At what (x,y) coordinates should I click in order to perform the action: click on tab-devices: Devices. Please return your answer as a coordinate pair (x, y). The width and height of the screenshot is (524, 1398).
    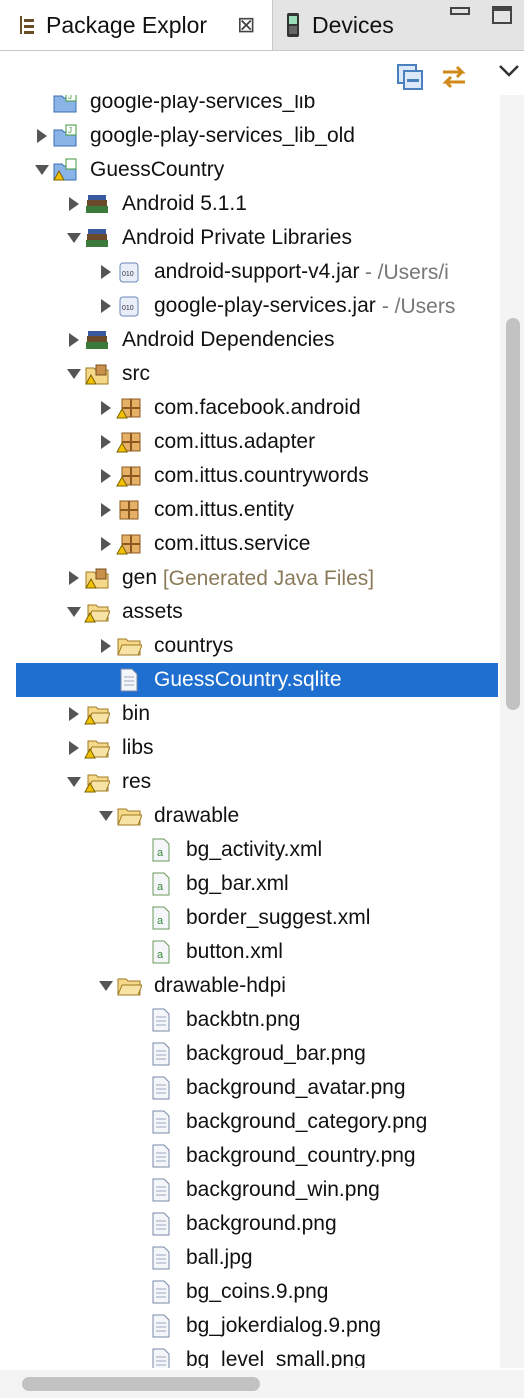
    Looking at the image, I should click on (357, 25).